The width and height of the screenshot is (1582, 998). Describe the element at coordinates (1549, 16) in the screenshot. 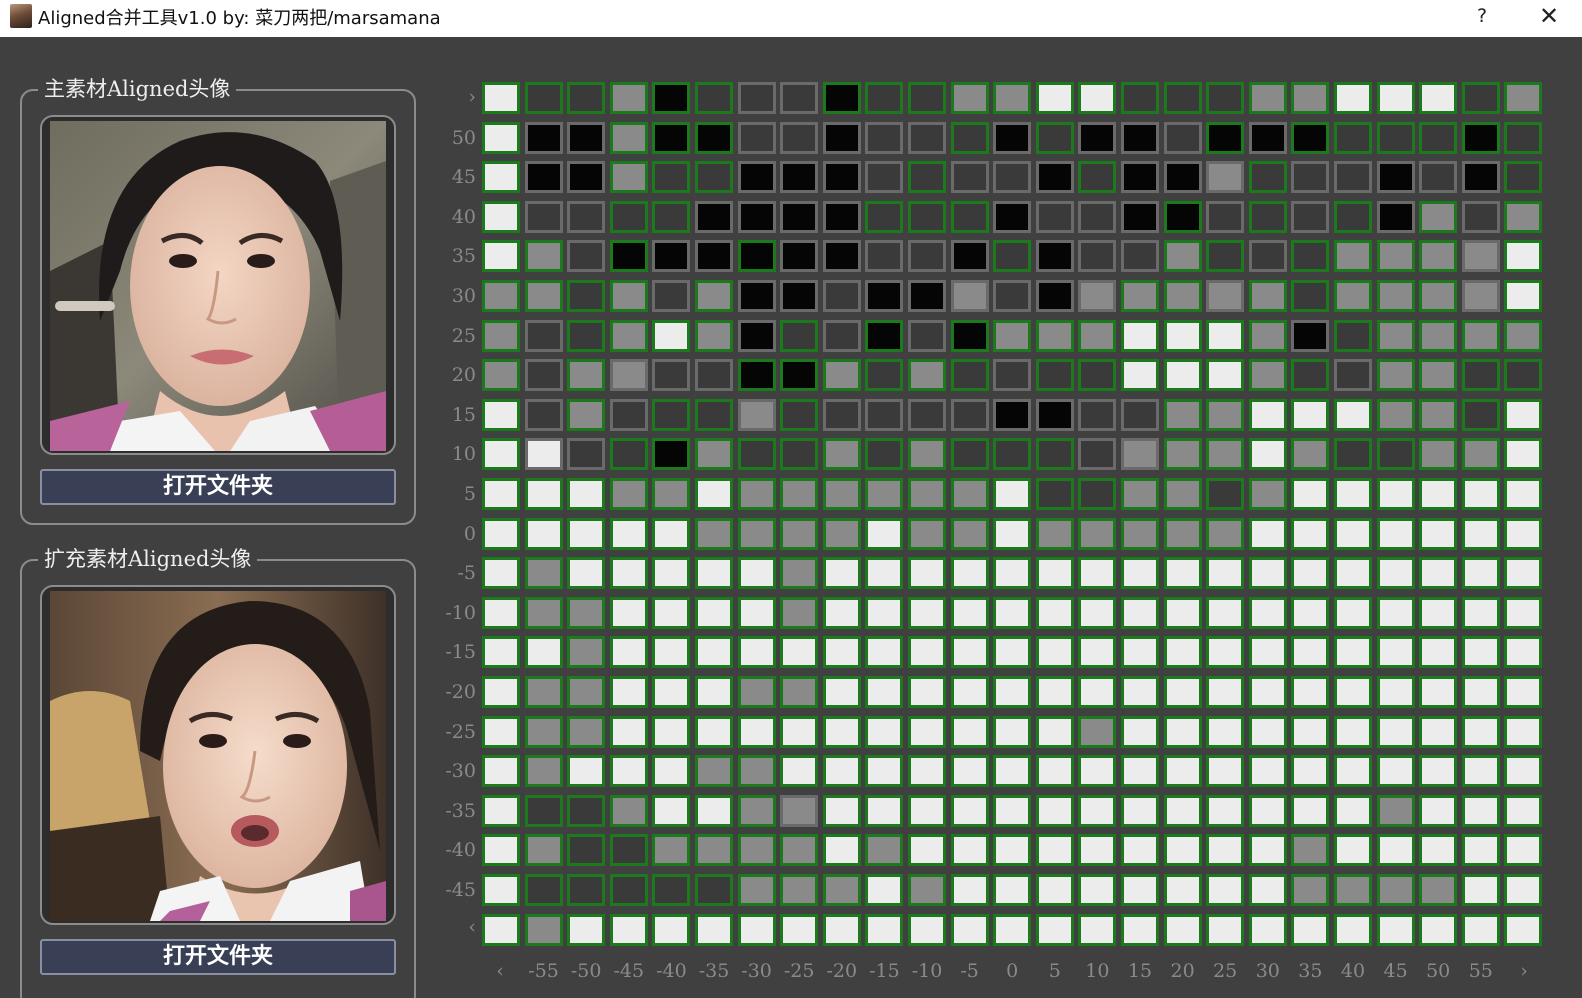

I see `close-button: ✕` at that location.